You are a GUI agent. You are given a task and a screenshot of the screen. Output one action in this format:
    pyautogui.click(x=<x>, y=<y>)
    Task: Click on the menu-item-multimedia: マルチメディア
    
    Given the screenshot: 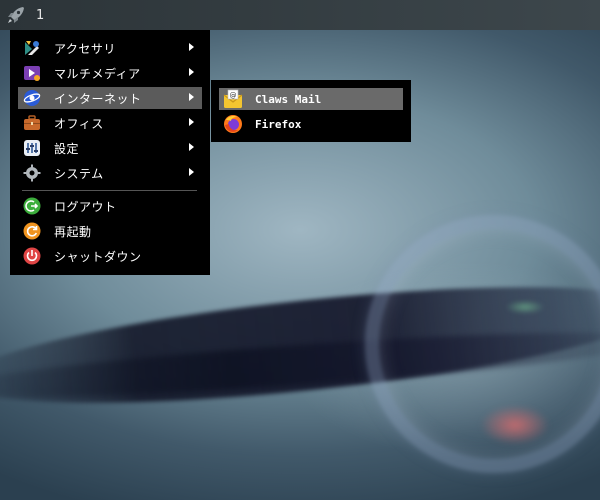 What is the action you would take?
    pyautogui.click(x=110, y=73)
    